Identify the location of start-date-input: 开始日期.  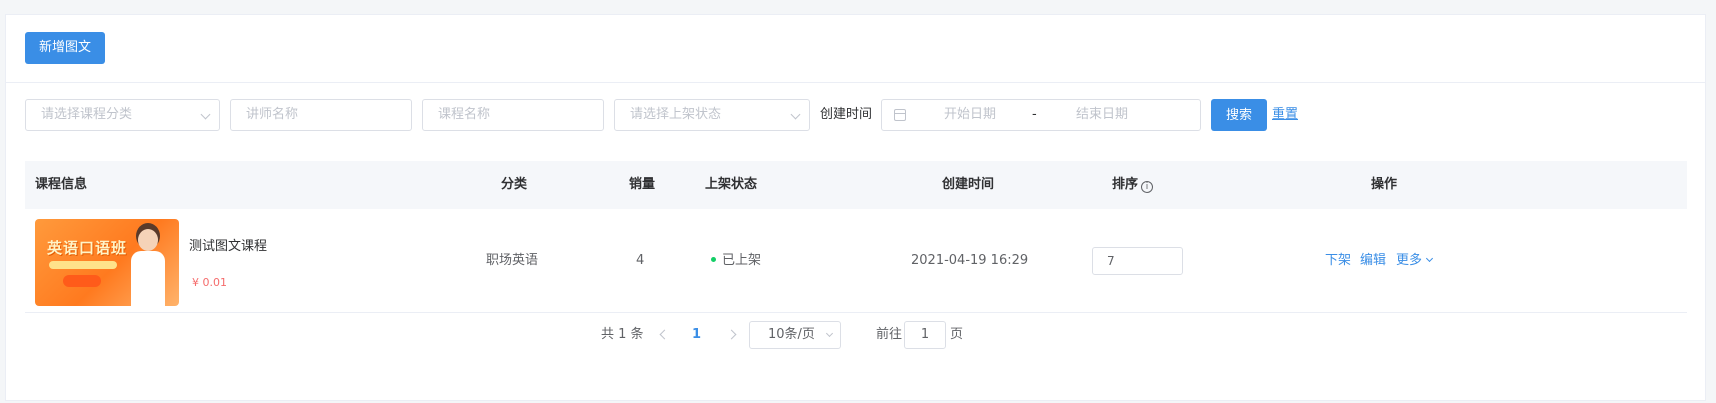
(970, 115).